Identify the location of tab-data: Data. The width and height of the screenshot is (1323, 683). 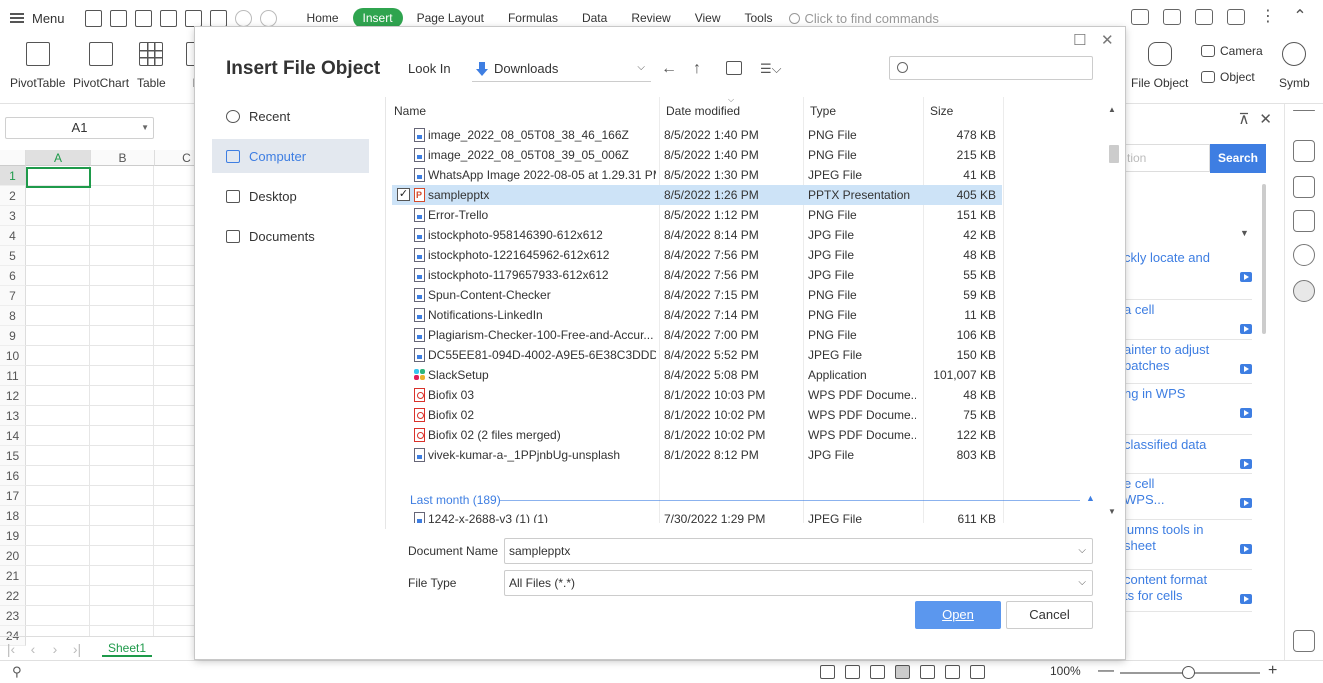
(594, 18).